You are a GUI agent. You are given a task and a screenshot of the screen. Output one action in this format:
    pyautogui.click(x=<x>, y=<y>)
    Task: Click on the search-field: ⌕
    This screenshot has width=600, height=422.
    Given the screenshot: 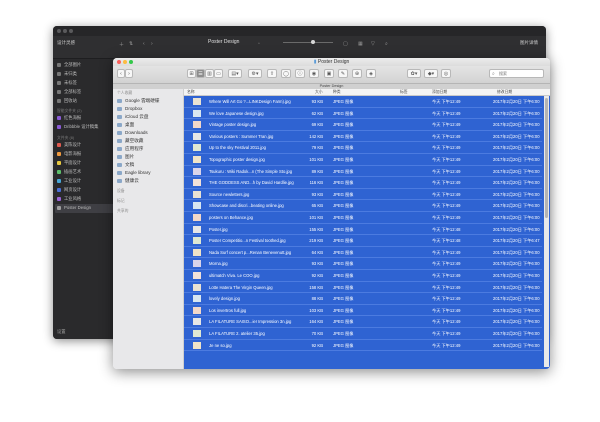 What is the action you would take?
    pyautogui.click(x=516, y=73)
    